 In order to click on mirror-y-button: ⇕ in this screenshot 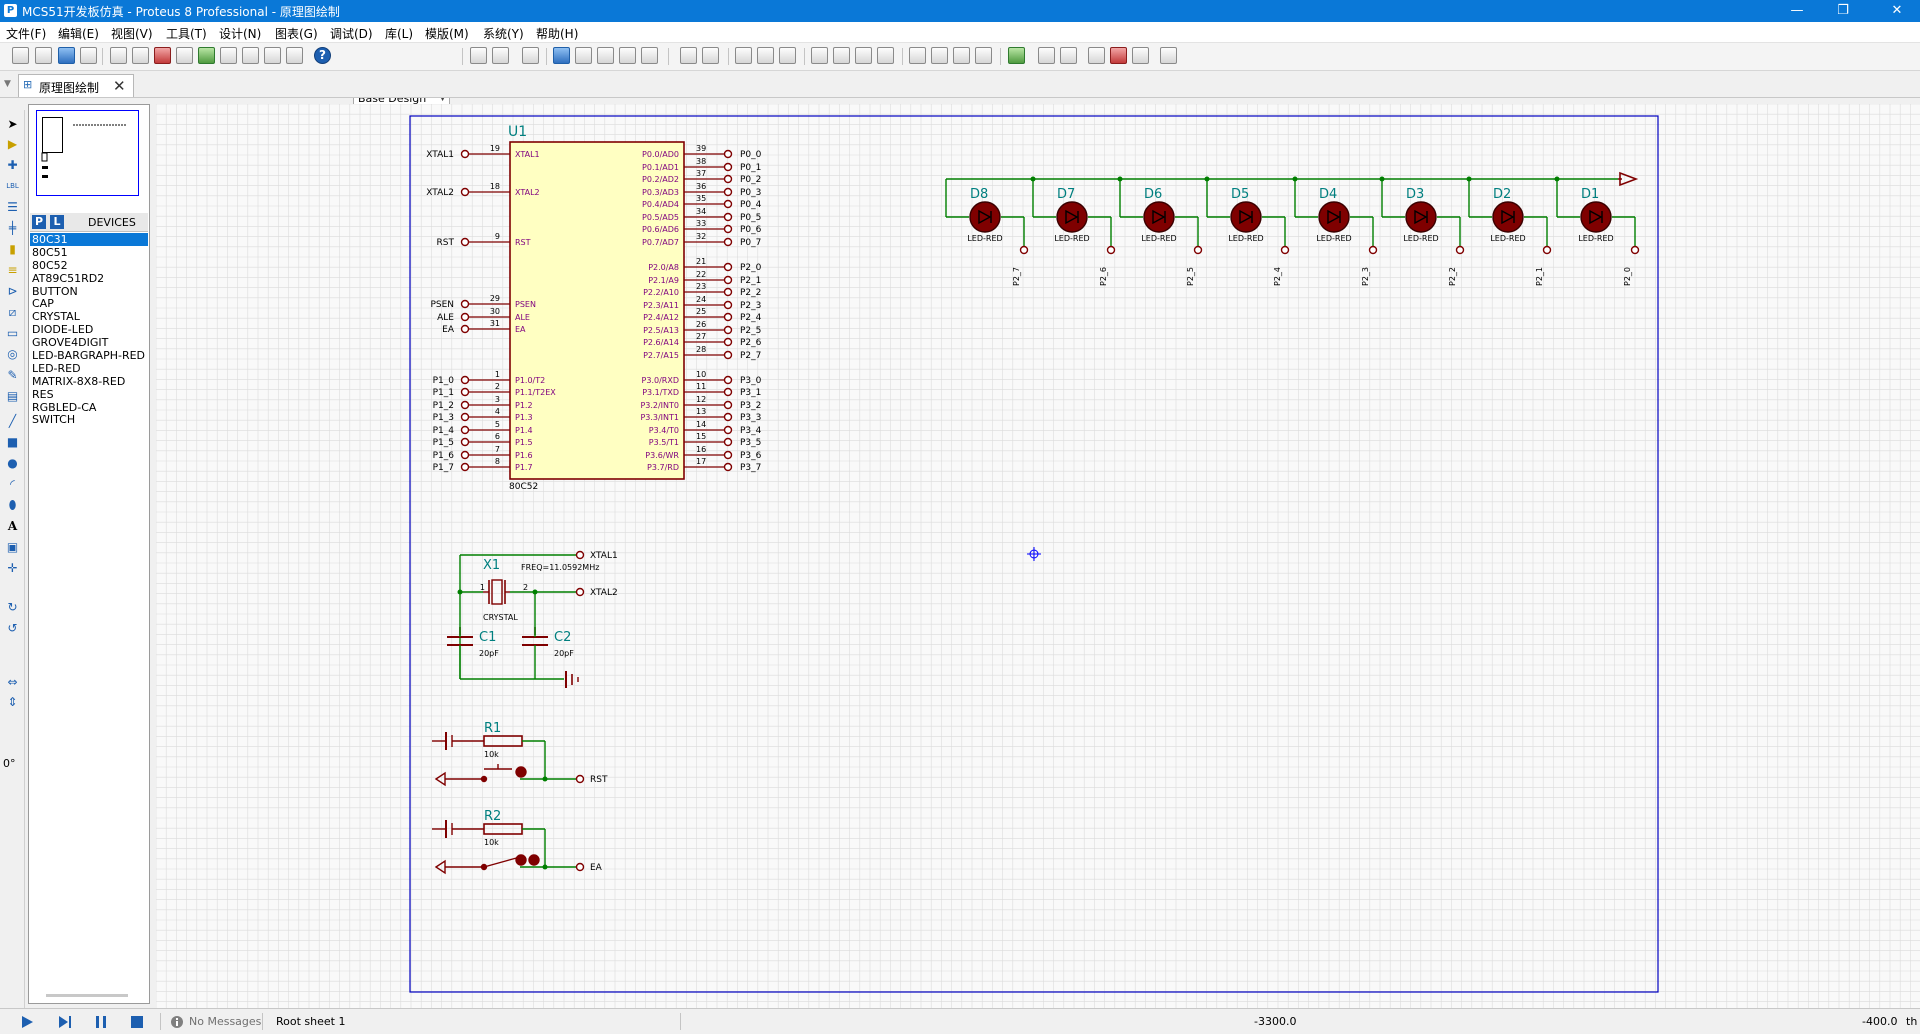, I will do `click(12, 702)`.